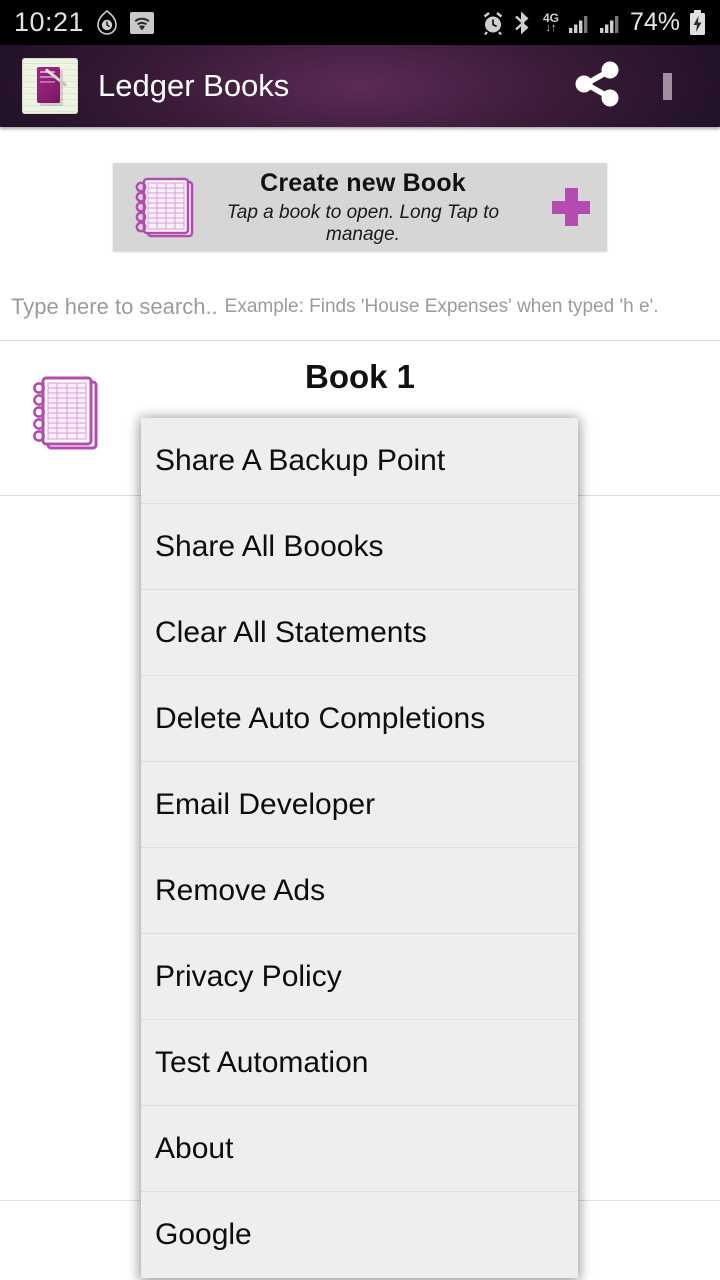 Image resolution: width=720 pixels, height=1280 pixels. I want to click on wifi-icon, so click(142, 22).